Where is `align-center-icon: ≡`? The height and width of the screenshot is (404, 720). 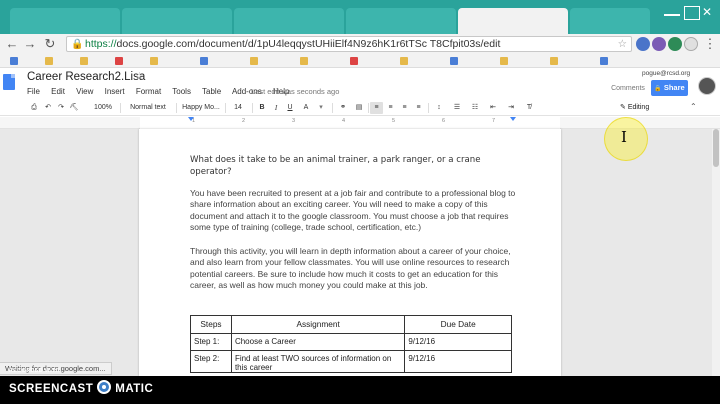 align-center-icon: ≡ is located at coordinates (390, 108).